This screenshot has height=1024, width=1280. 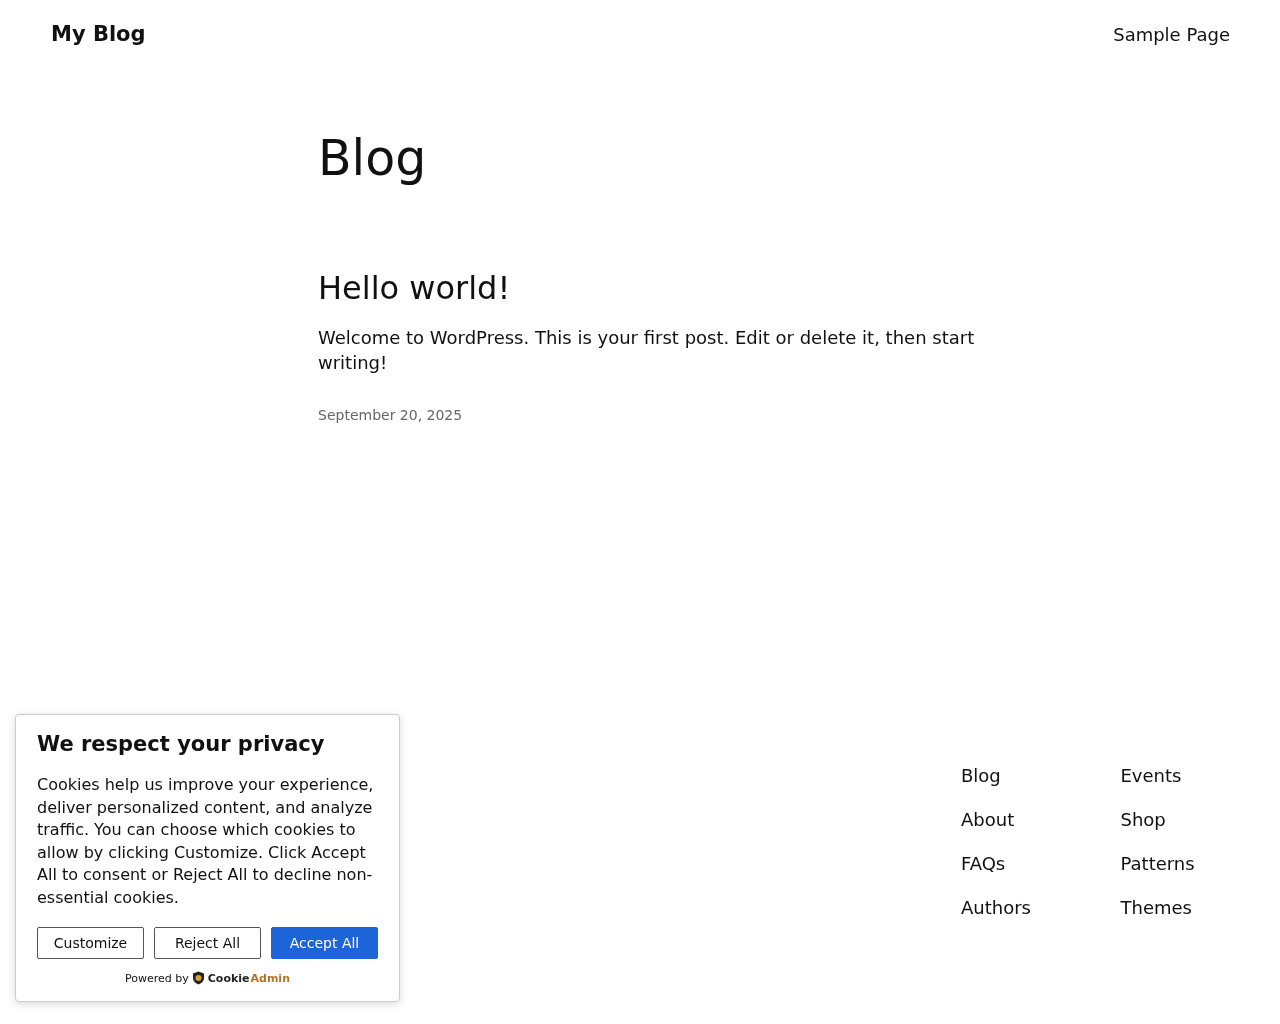 What do you see at coordinates (414, 288) in the screenshot?
I see `post-title: Hello world!` at bounding box center [414, 288].